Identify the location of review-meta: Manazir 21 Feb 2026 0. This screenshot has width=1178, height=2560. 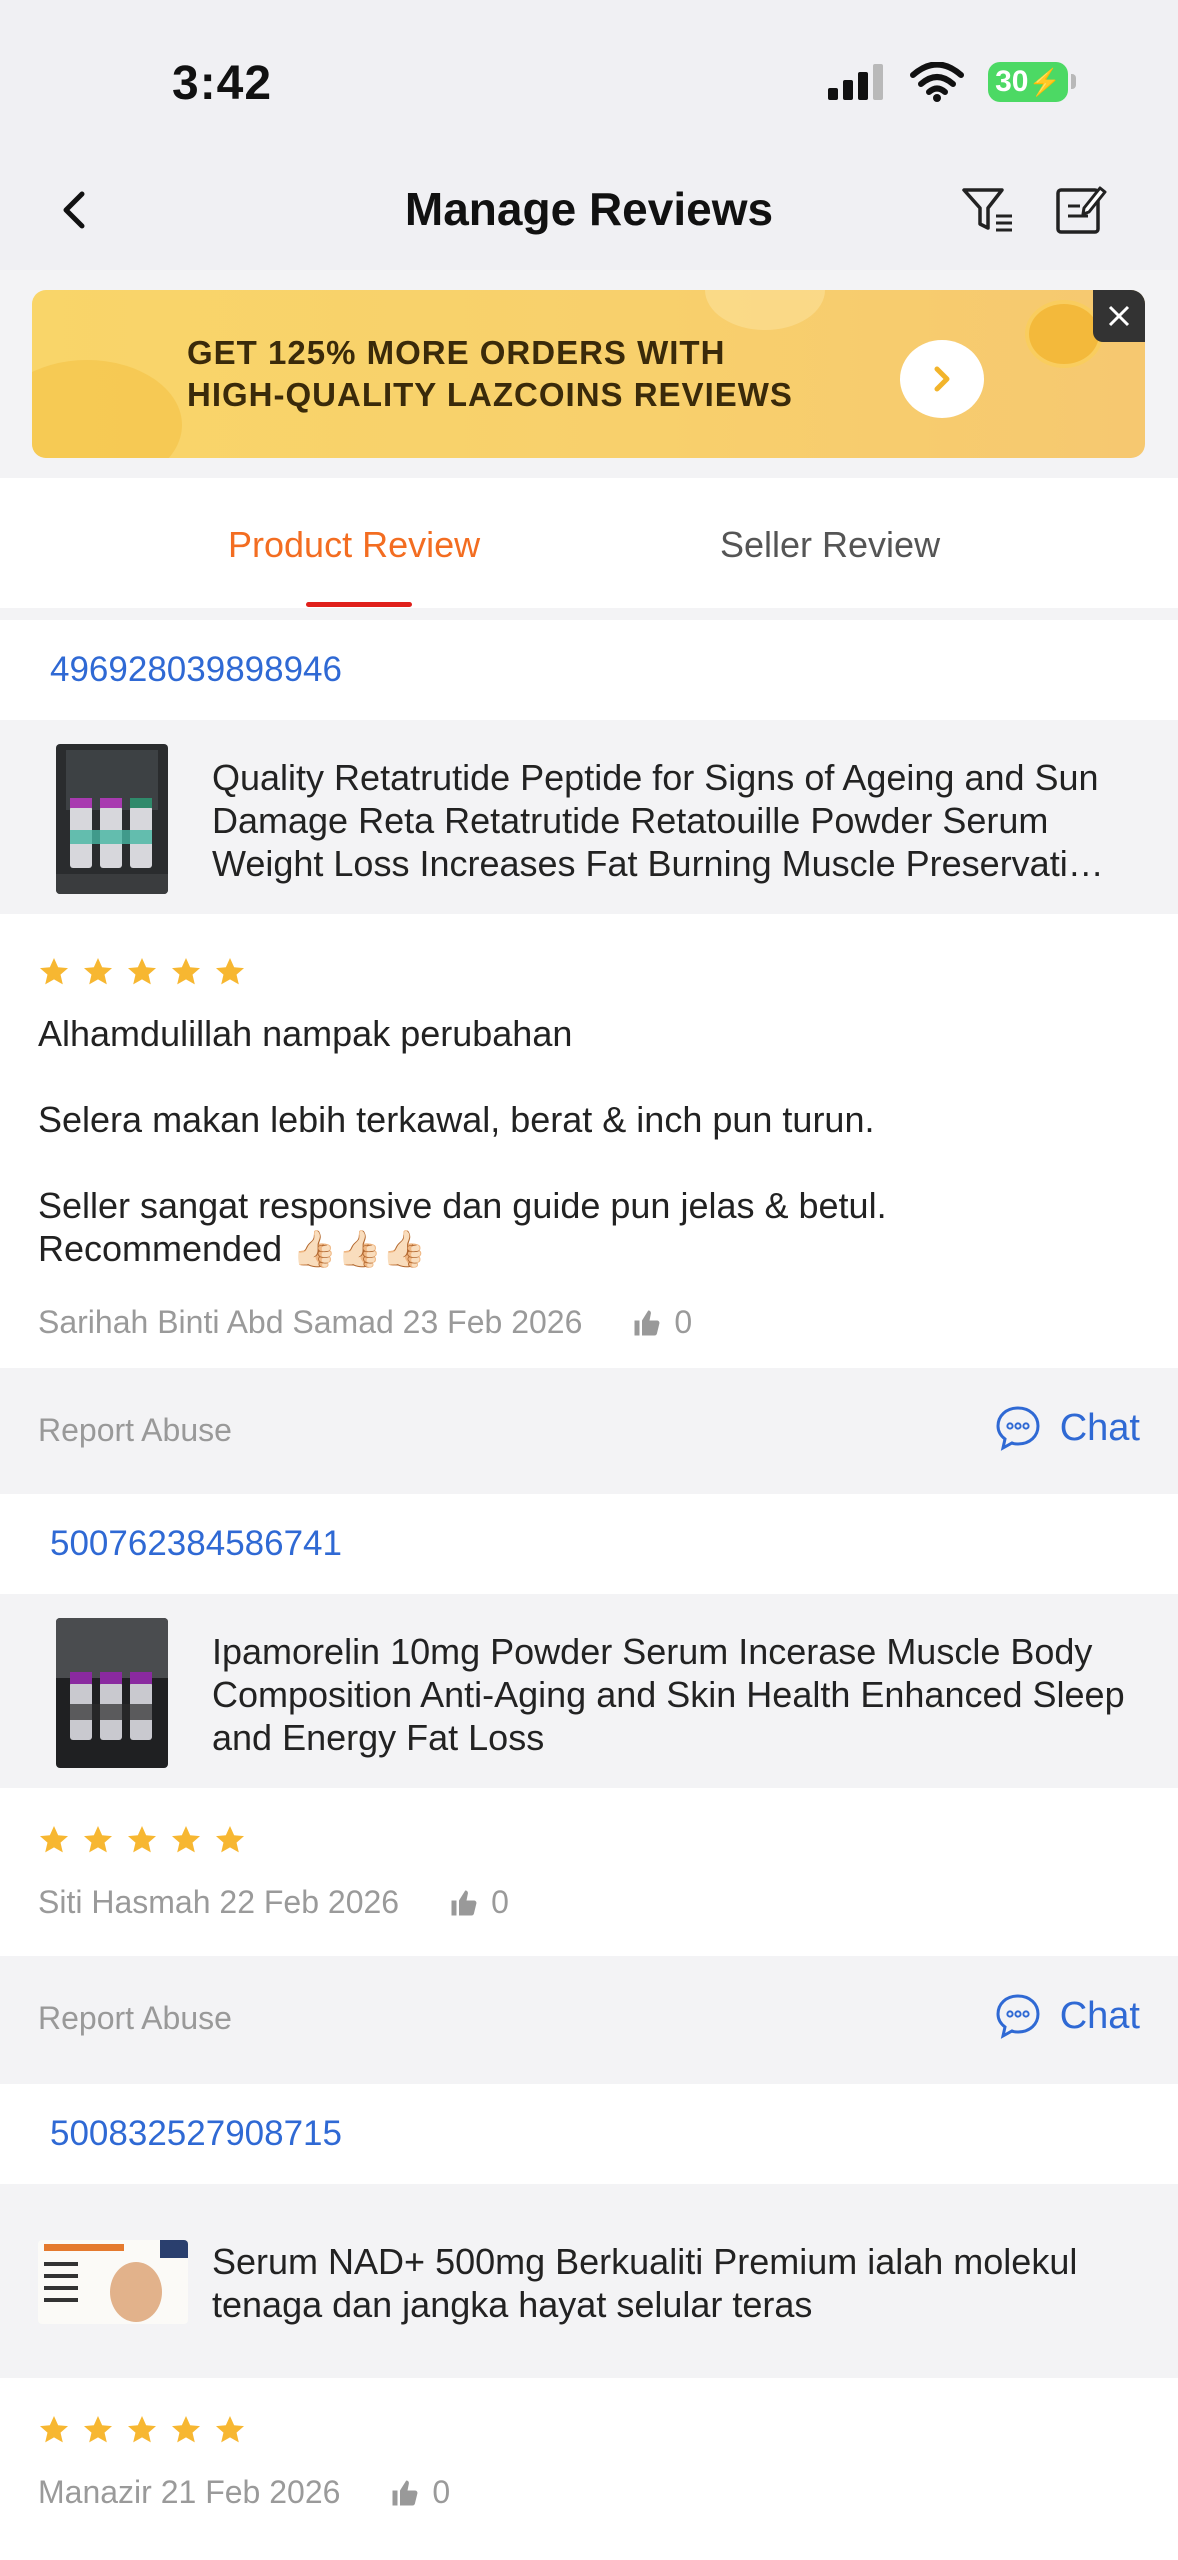
(244, 2492).